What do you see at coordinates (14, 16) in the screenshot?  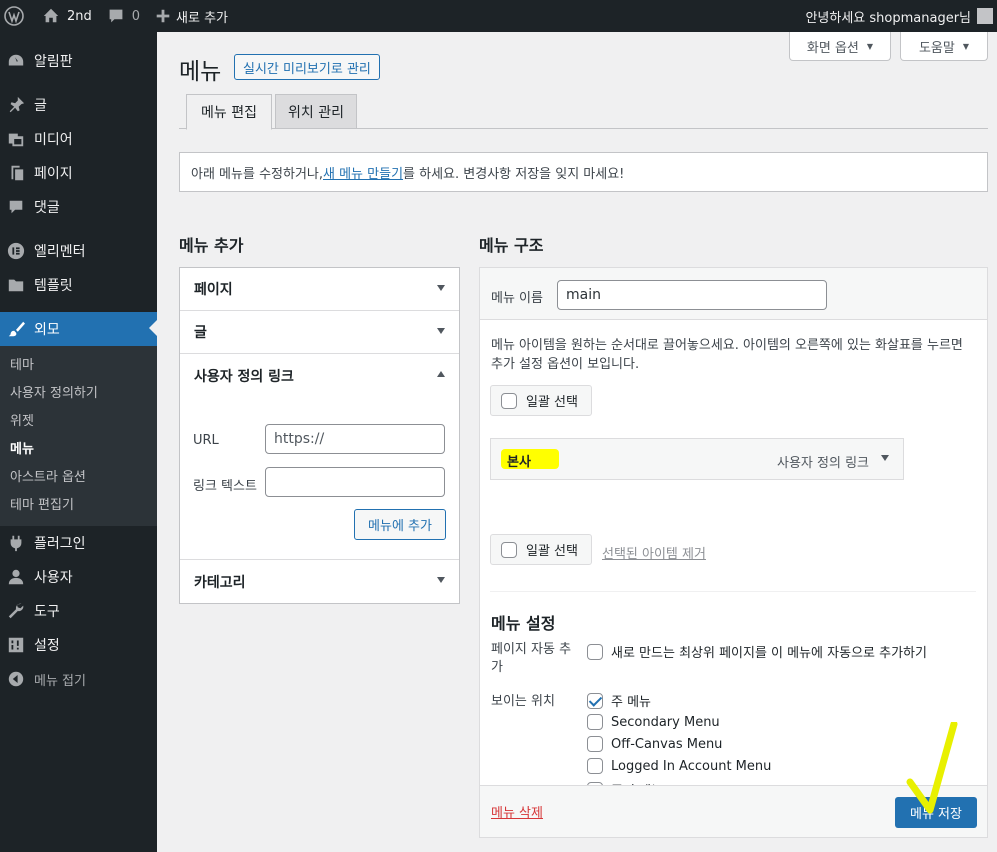 I see `wordpress-icon` at bounding box center [14, 16].